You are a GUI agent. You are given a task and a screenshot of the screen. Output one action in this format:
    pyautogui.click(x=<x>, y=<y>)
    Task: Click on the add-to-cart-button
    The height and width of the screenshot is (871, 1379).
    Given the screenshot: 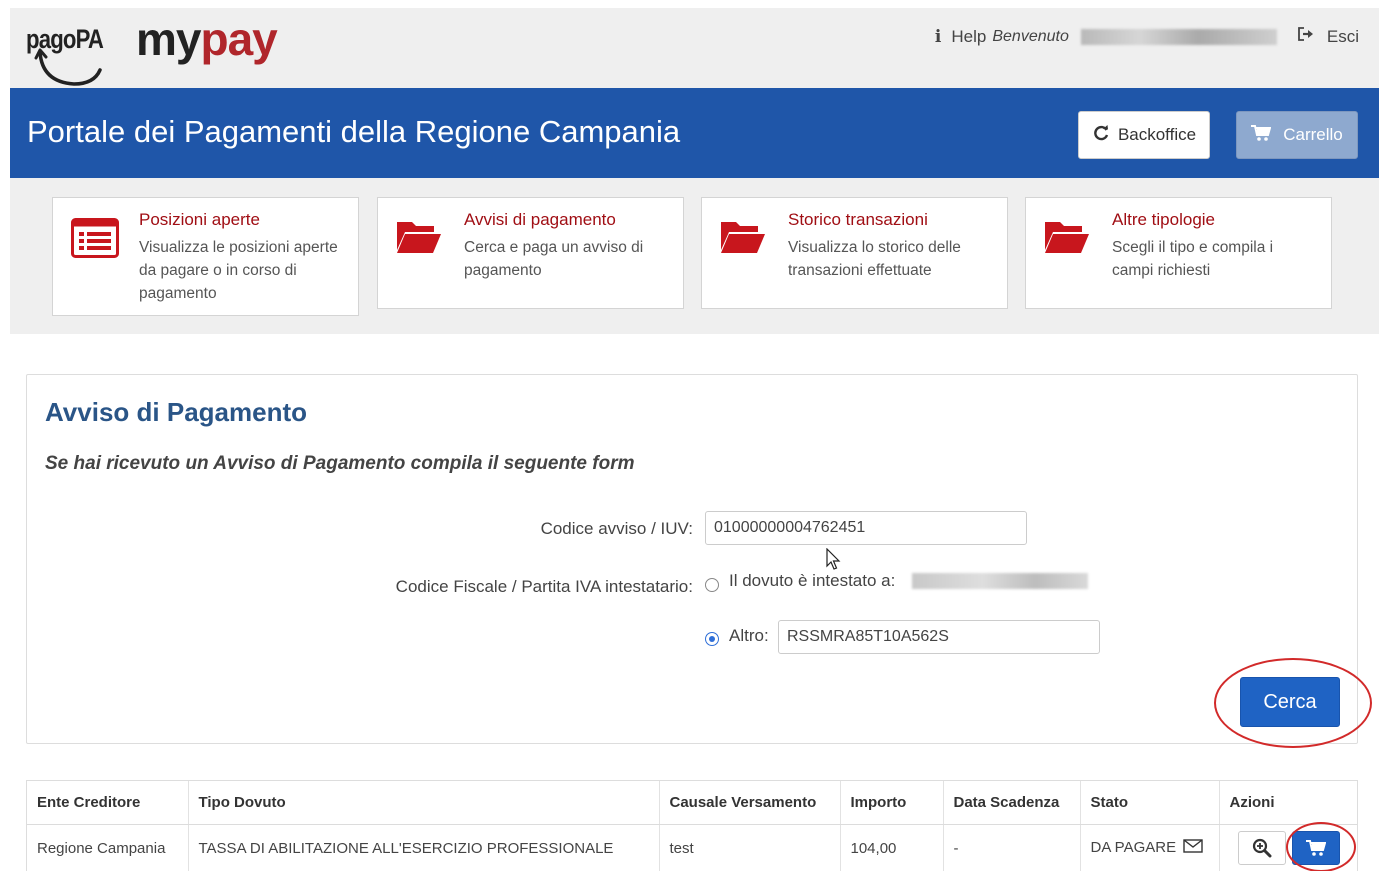 What is the action you would take?
    pyautogui.click(x=1315, y=848)
    